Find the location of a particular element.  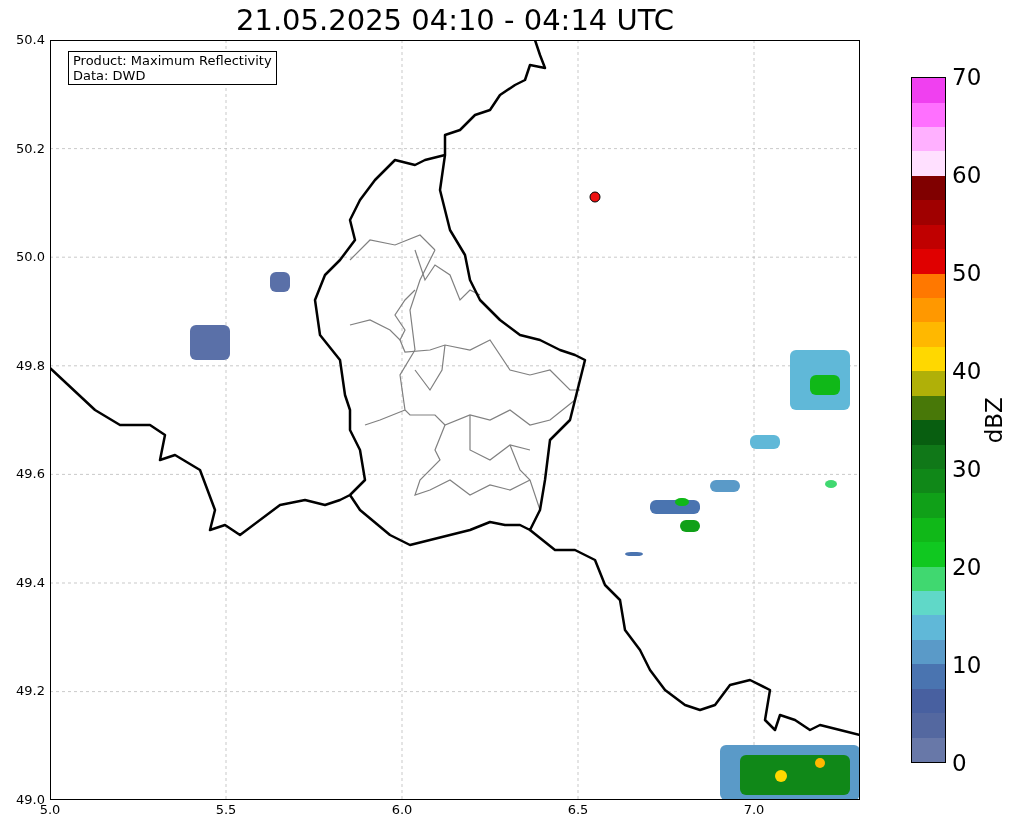

x-tick-label: 6.0 is located at coordinates (402, 810).